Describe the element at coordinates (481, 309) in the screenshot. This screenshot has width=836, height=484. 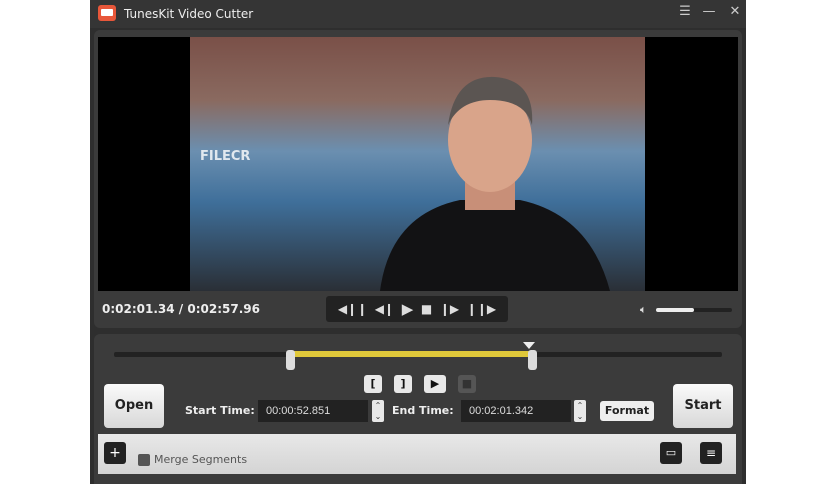
I see `next-segment-button: ❙❙▶` at that location.